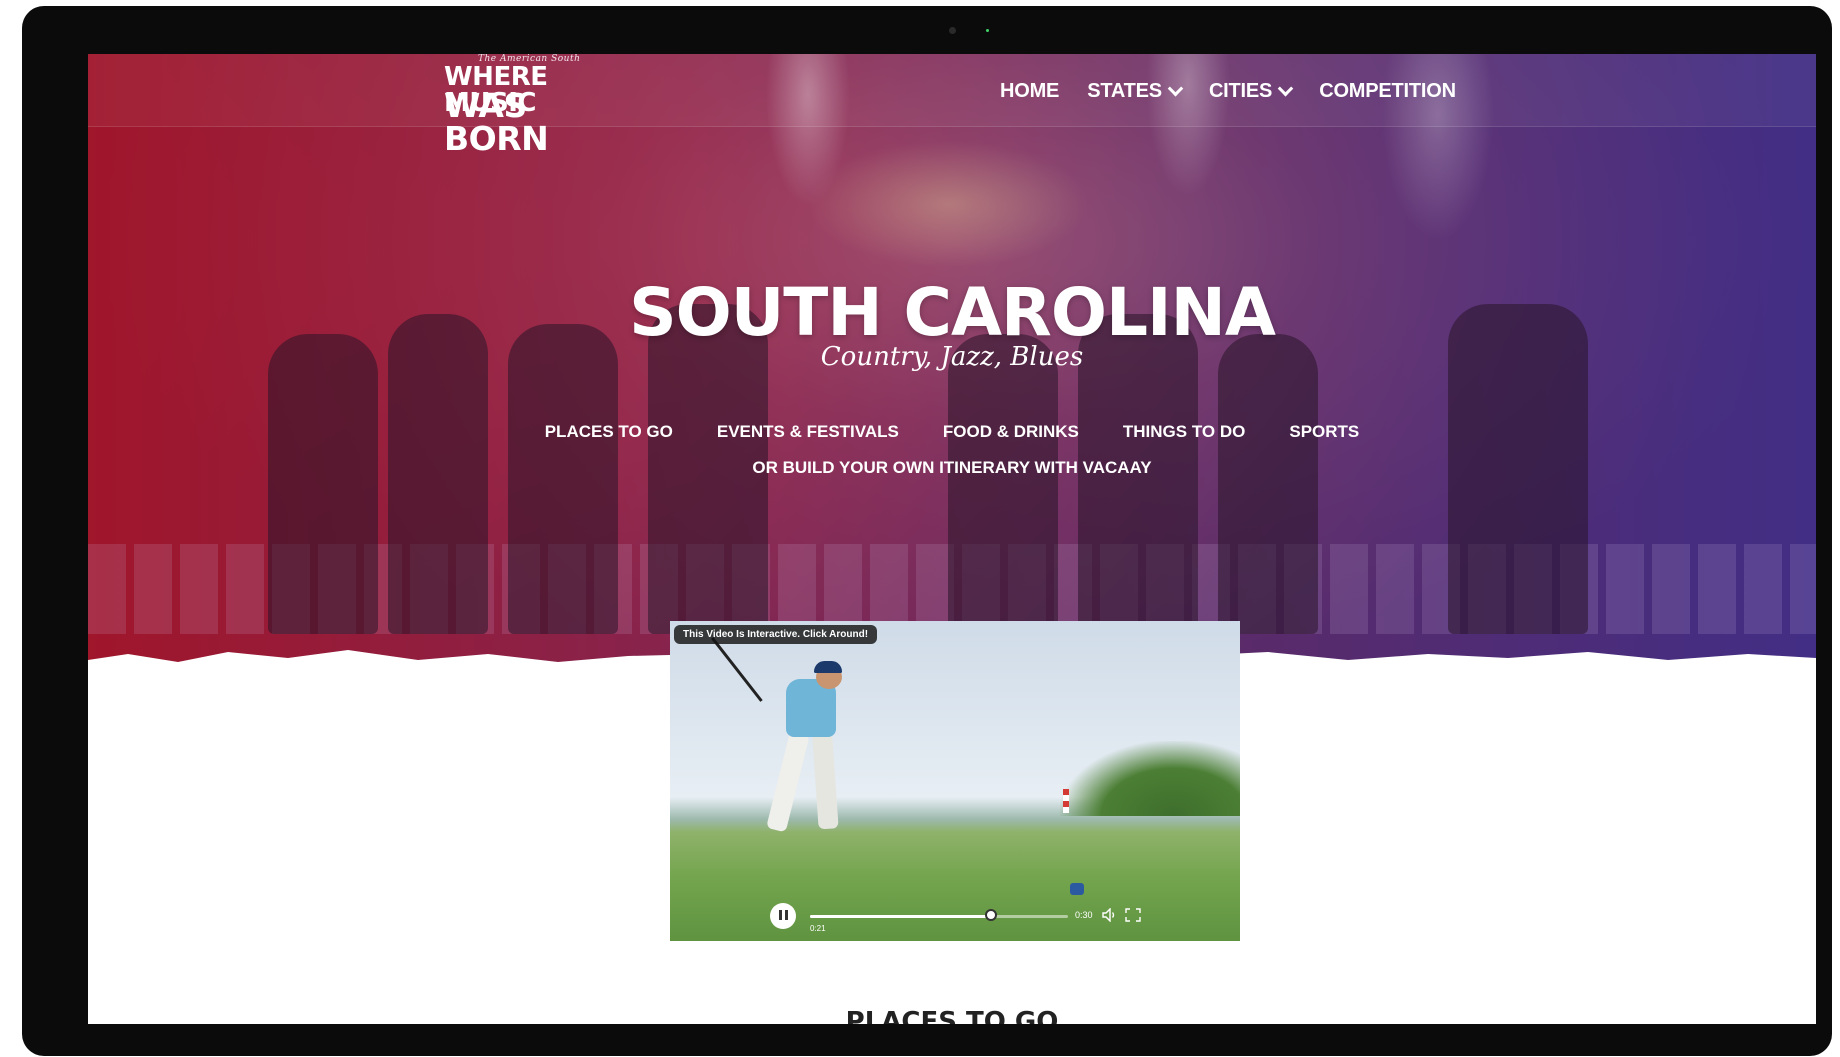  Describe the element at coordinates (952, 1015) in the screenshot. I see `places-to-go-heading: PLACES TO GO` at that location.